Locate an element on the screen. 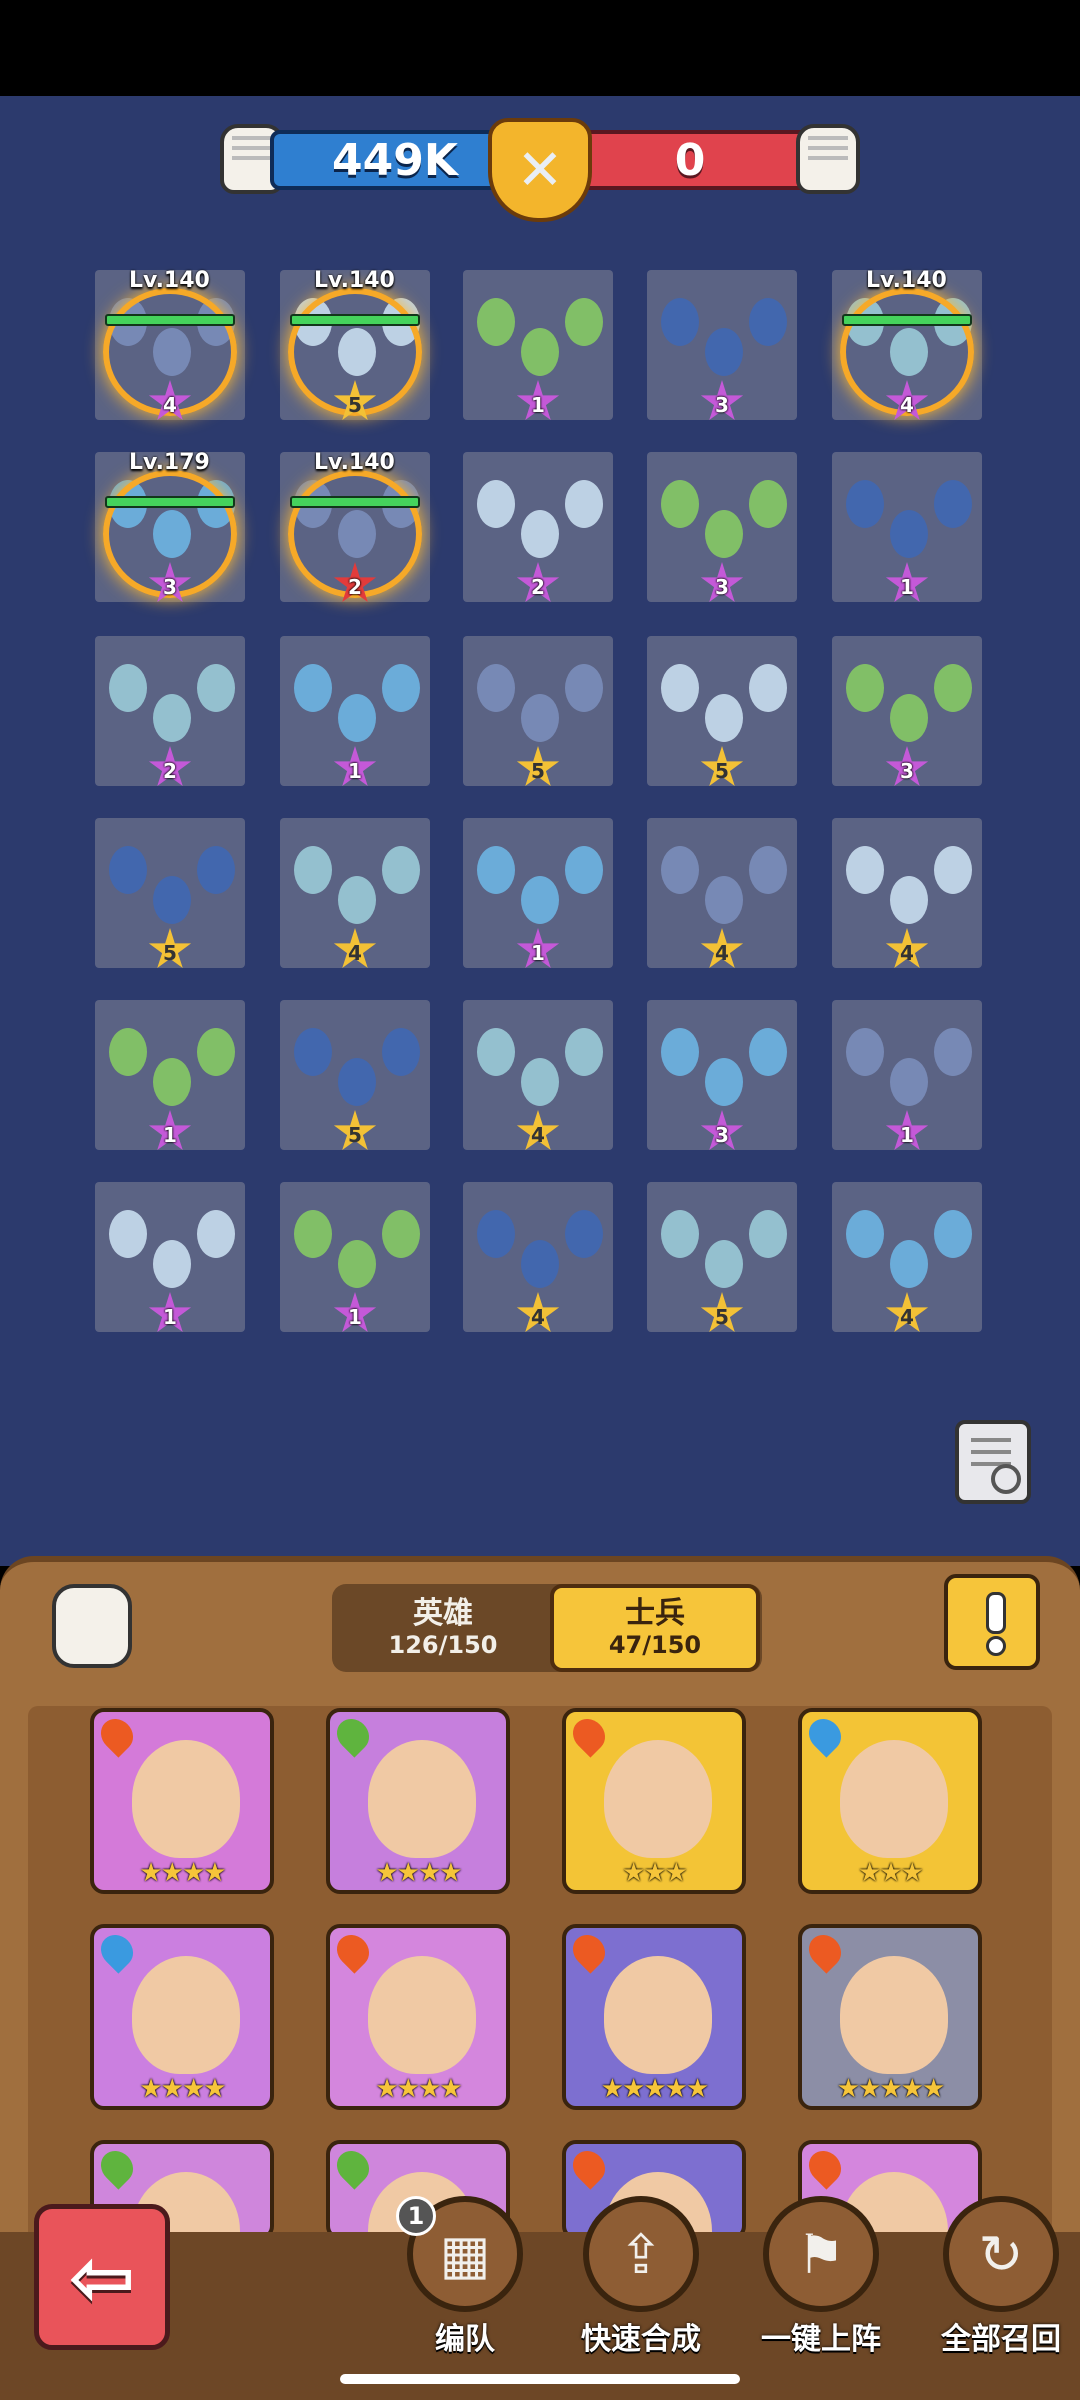 This screenshot has width=1080, height=2400. tab-heroes: 英雄 126/150 is located at coordinates (443, 1628).